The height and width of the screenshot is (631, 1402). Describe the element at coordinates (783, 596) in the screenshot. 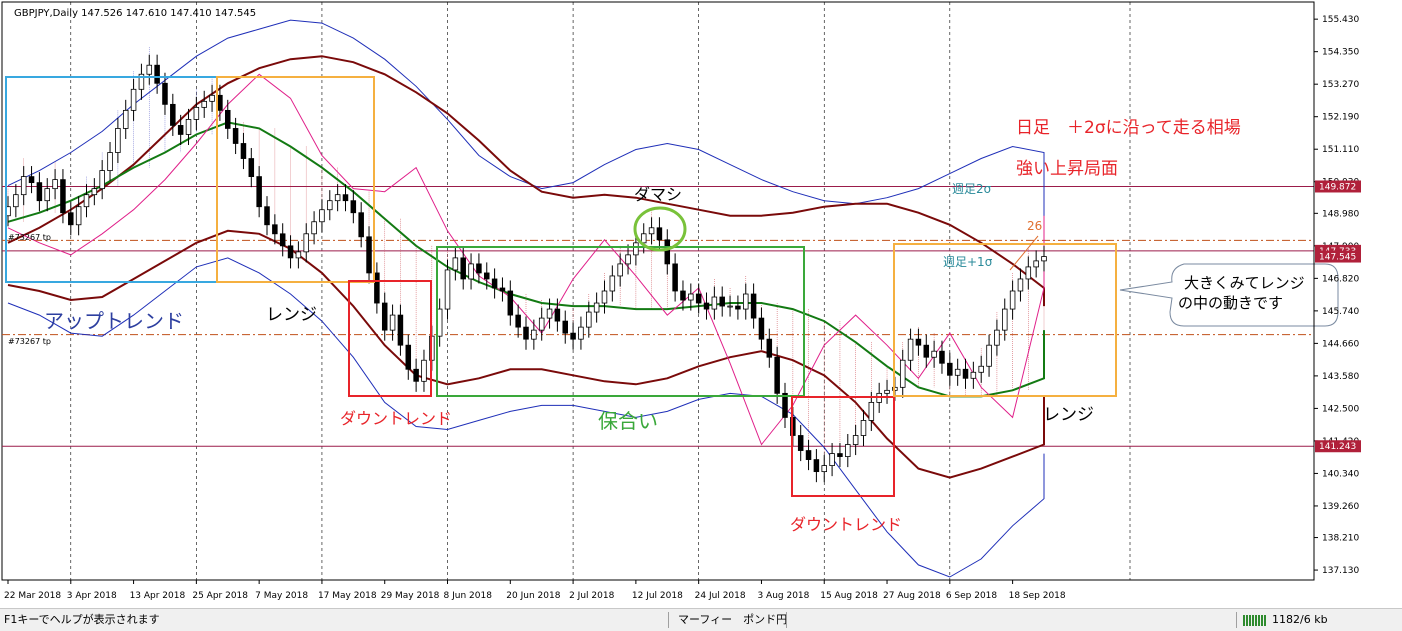

I see `x-tick-label: 3 Aug 2018` at that location.